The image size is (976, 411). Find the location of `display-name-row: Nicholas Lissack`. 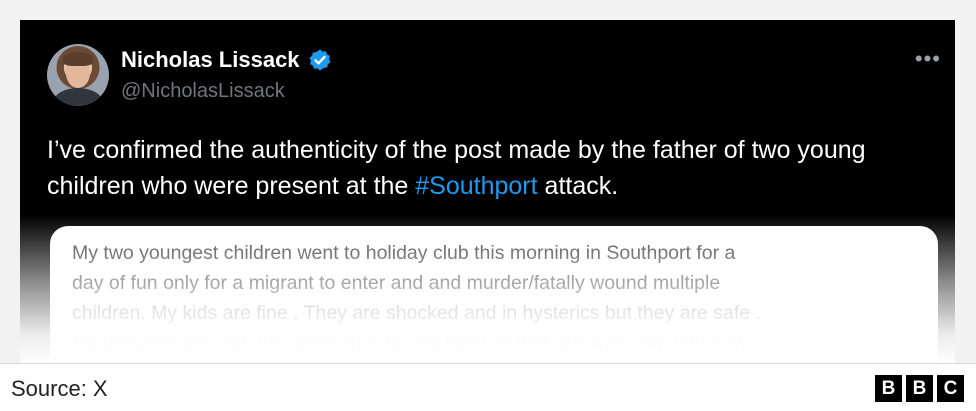

display-name-row: Nicholas Lissack is located at coordinates (226, 60).